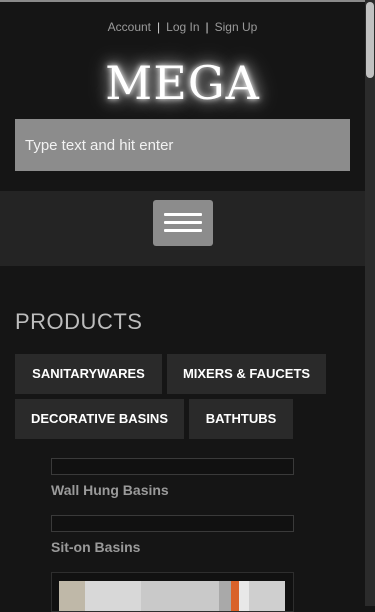 The height and width of the screenshot is (612, 375). Describe the element at coordinates (370, 303) in the screenshot. I see `scrollbar-track` at that location.